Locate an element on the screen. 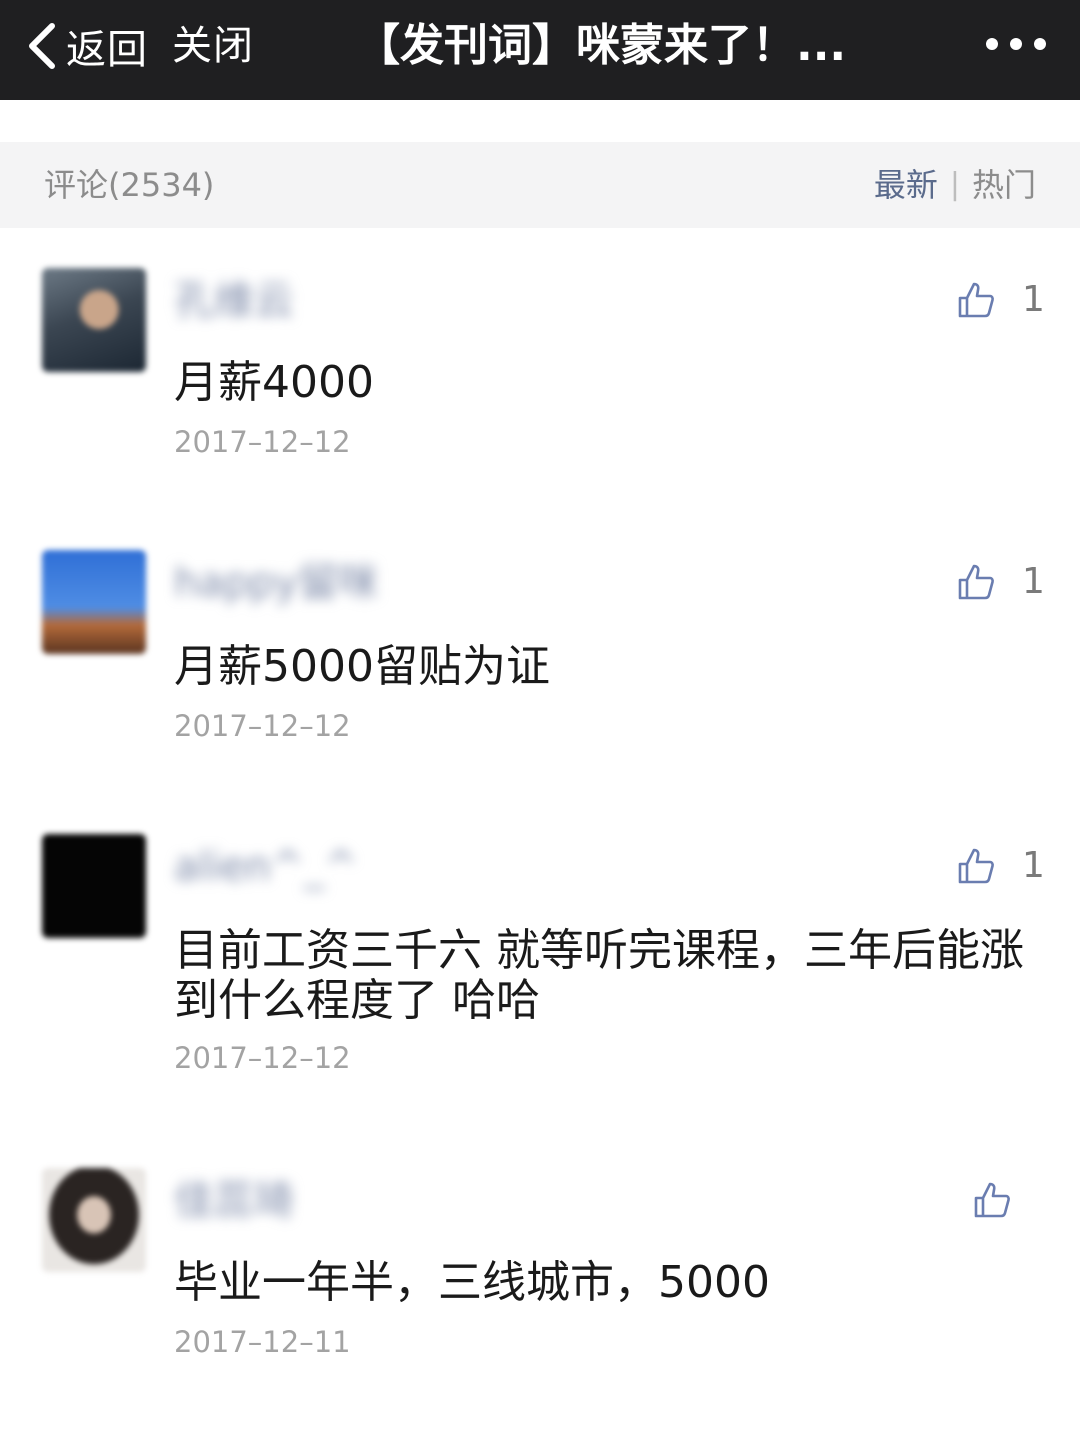 This screenshot has height=1440, width=1080. sort-latest-tab: 最新 is located at coordinates (906, 185).